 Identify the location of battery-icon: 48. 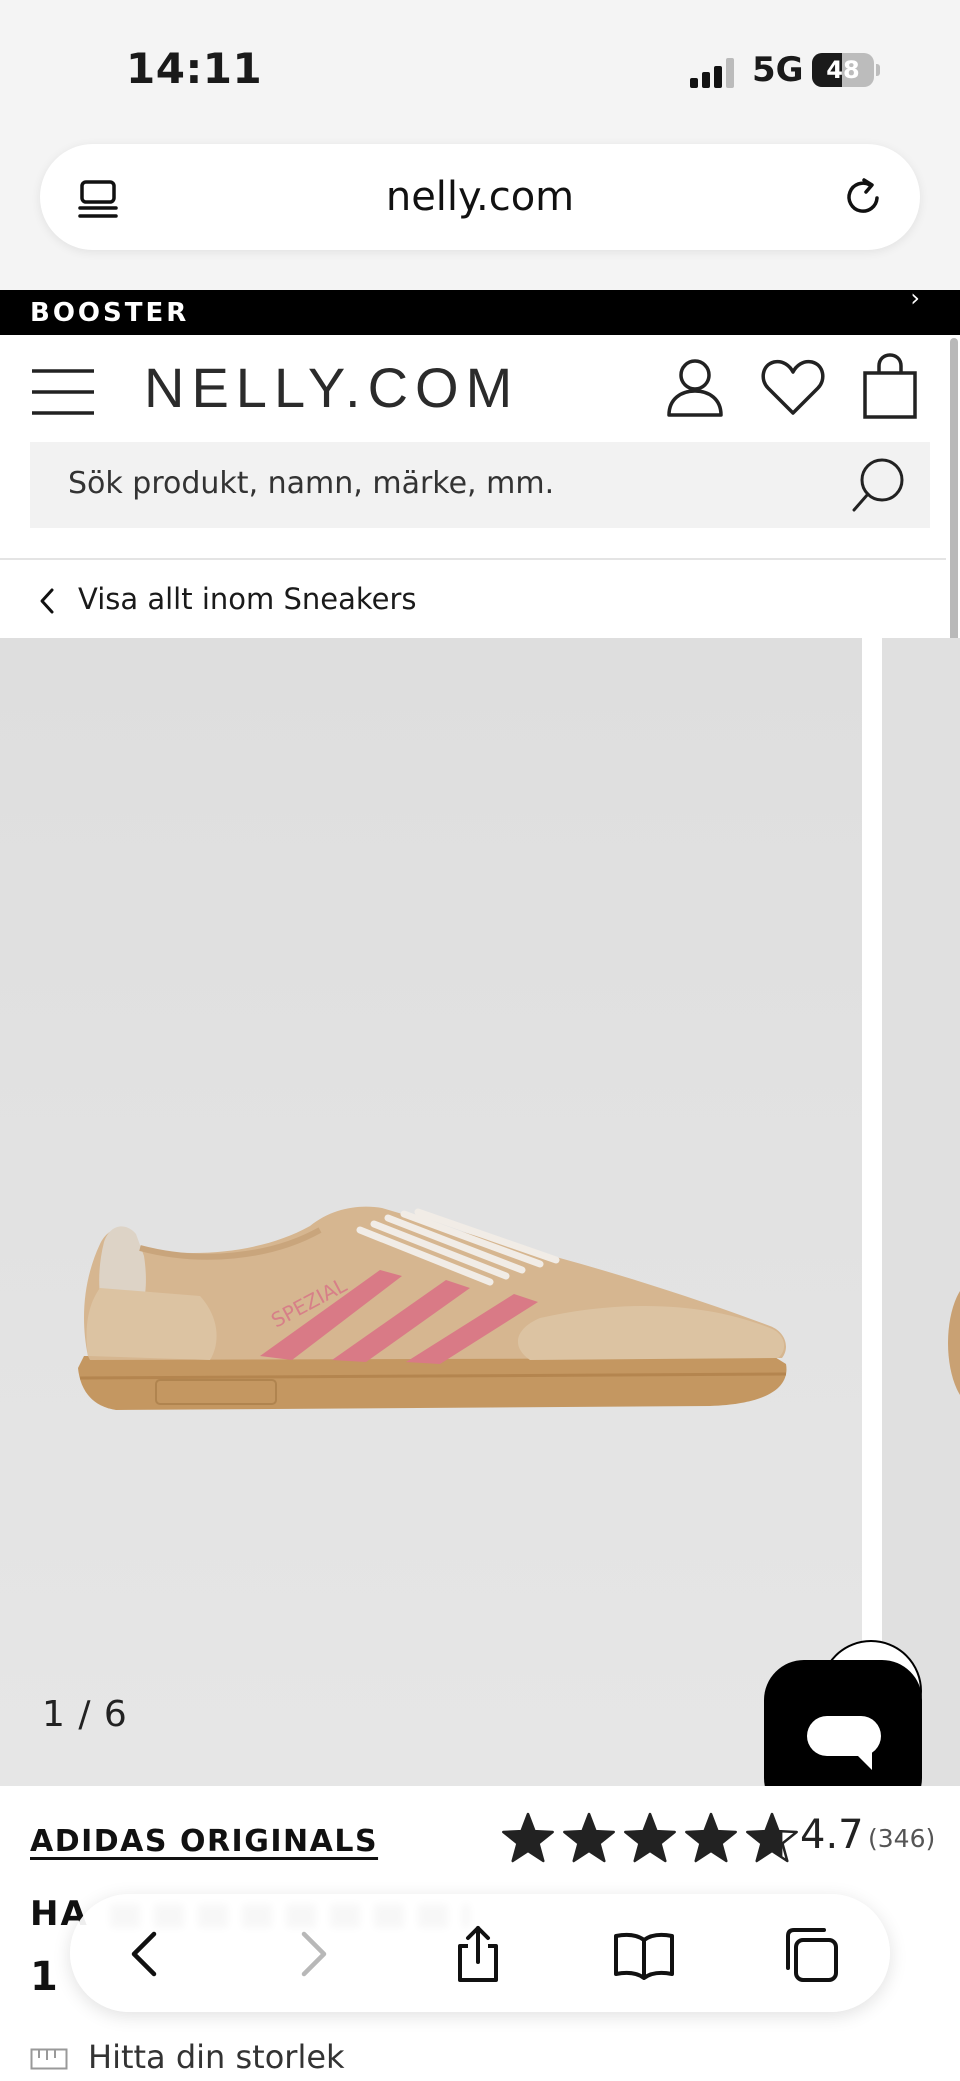
(843, 70).